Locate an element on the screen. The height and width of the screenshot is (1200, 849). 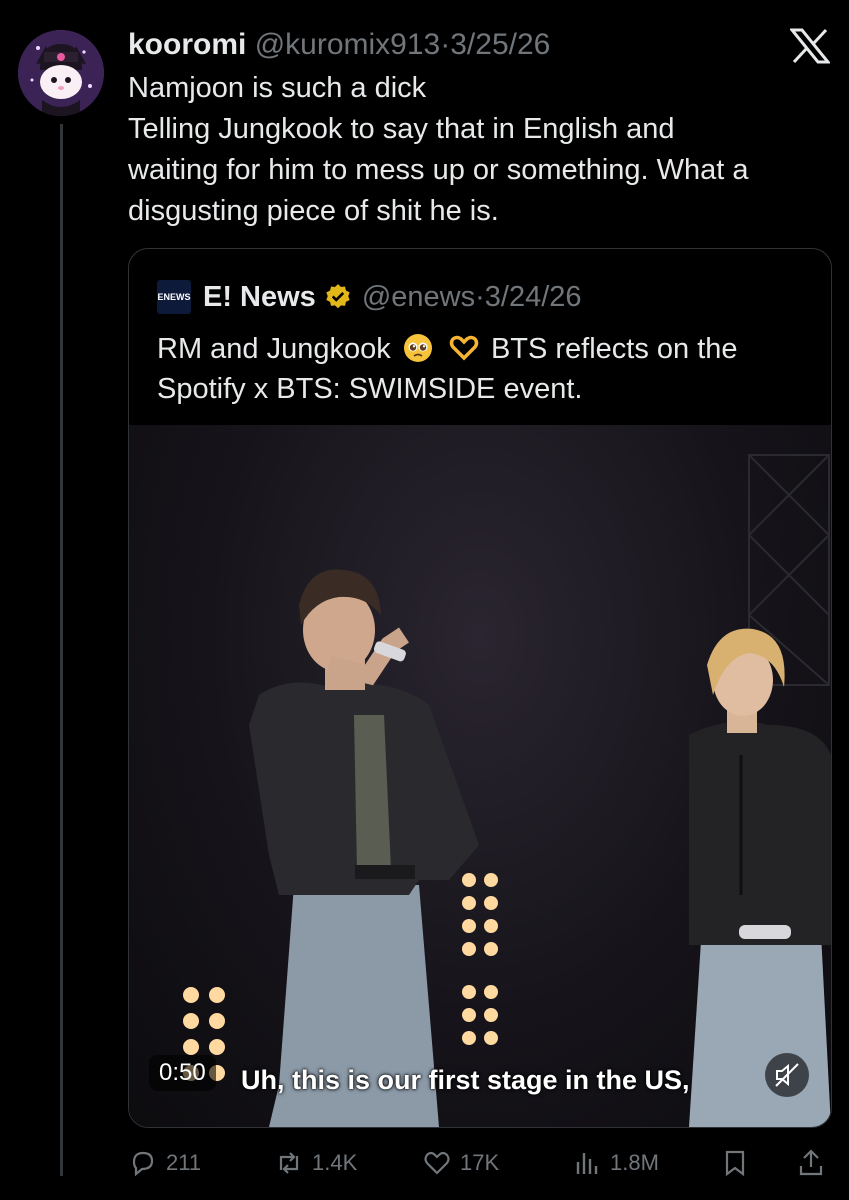
share-button is located at coordinates (815, 1163).